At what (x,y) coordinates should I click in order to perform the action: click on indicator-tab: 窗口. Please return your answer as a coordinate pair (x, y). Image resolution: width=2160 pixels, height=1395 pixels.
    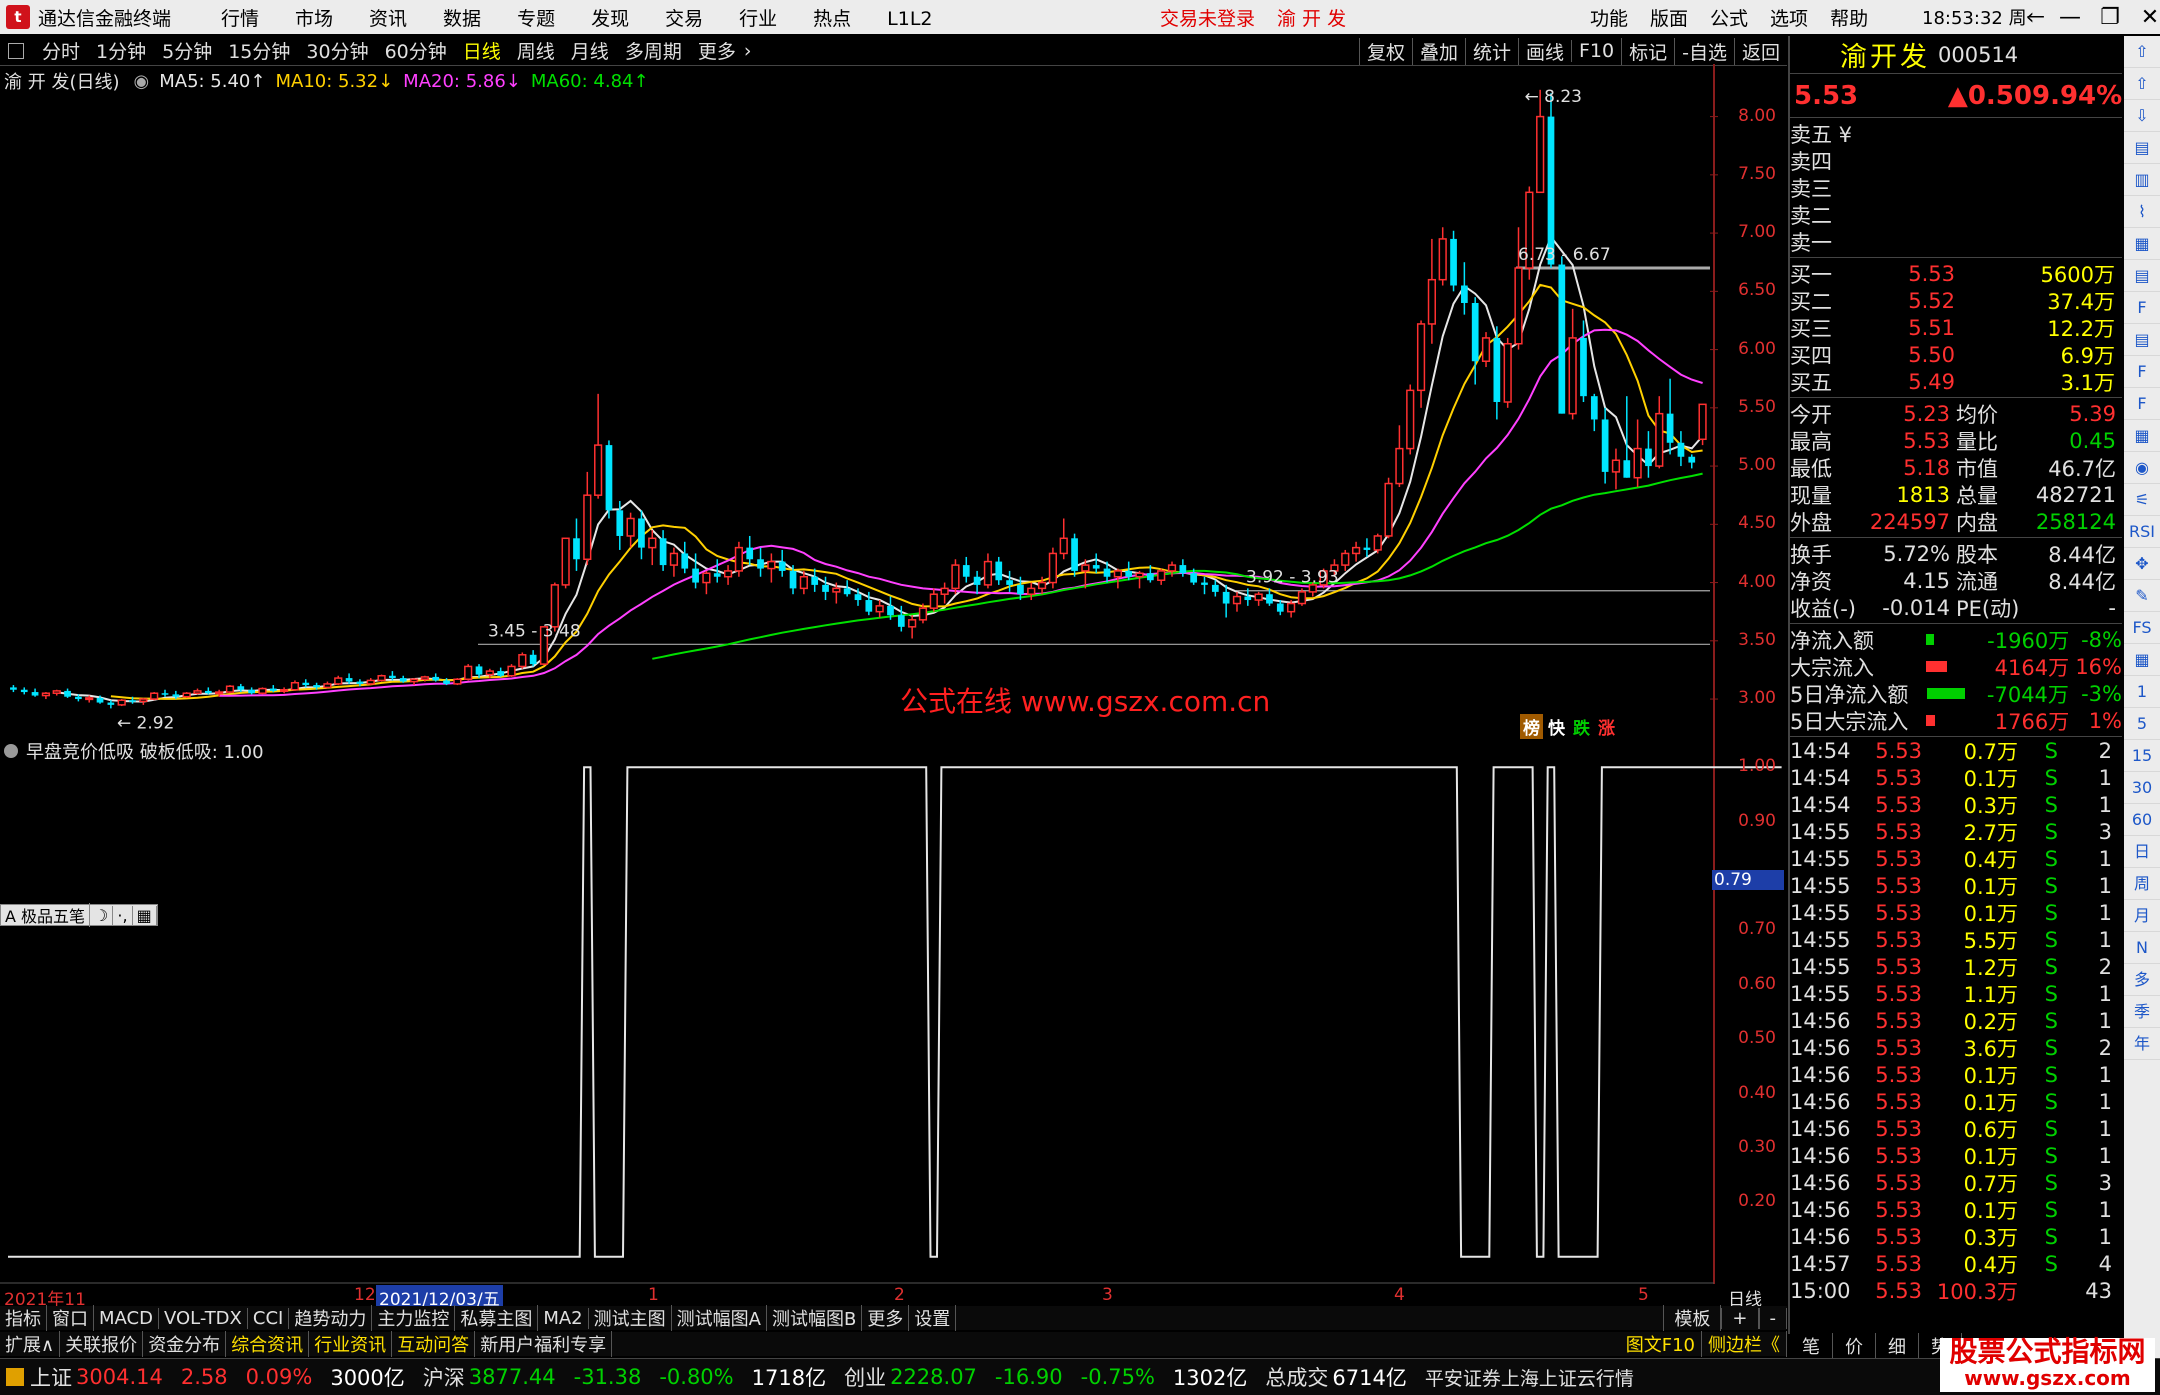
    Looking at the image, I should click on (70, 1318).